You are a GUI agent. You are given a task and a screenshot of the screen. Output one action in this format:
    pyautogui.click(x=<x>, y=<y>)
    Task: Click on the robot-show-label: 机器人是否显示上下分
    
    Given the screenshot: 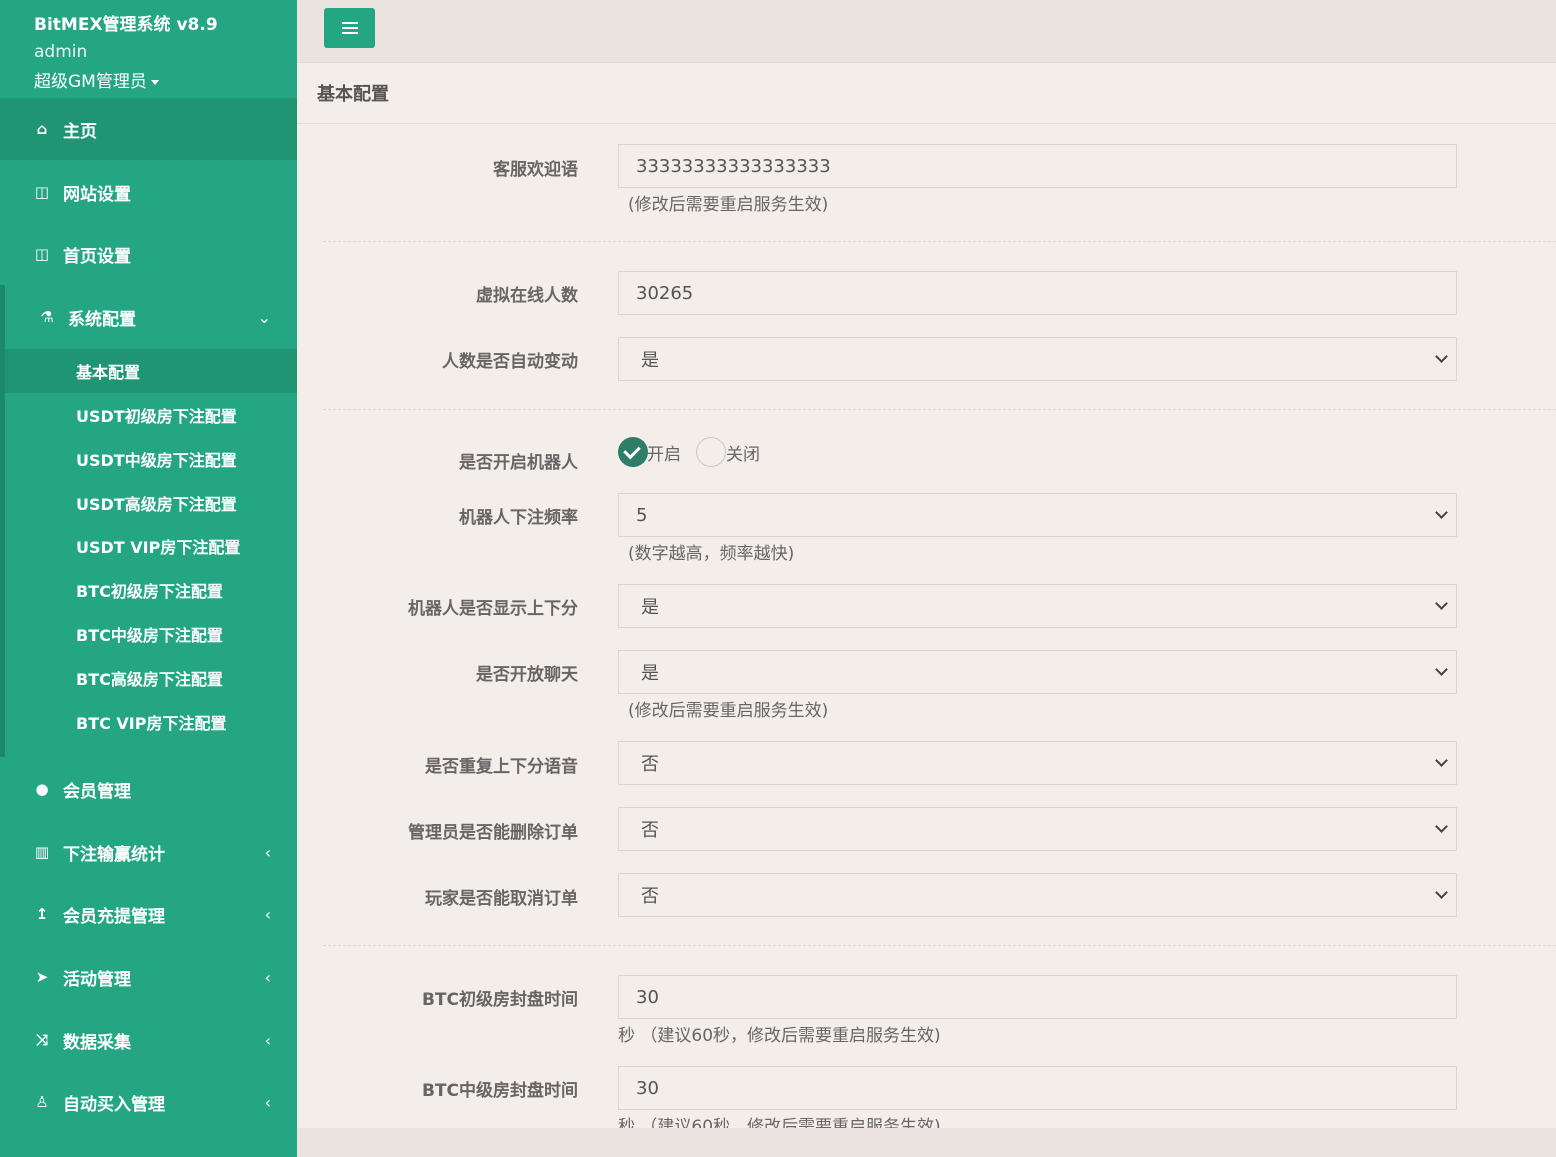 What is the action you would take?
    pyautogui.click(x=493, y=609)
    